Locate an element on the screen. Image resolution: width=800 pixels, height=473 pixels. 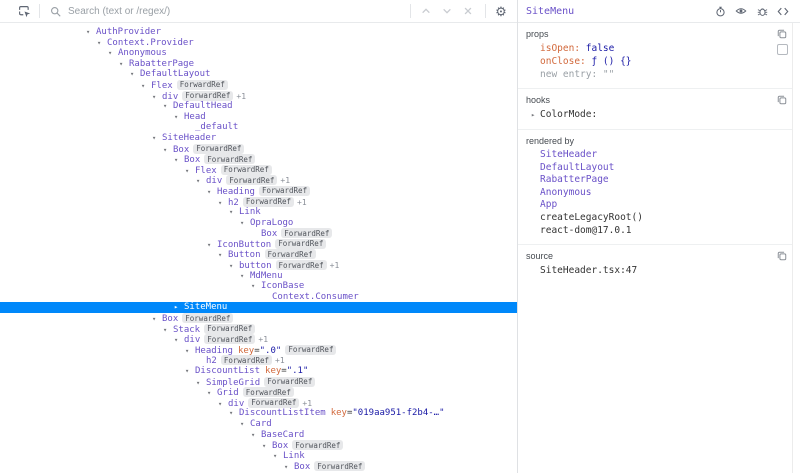
rendered-by-item: Anonymous is located at coordinates (655, 193).